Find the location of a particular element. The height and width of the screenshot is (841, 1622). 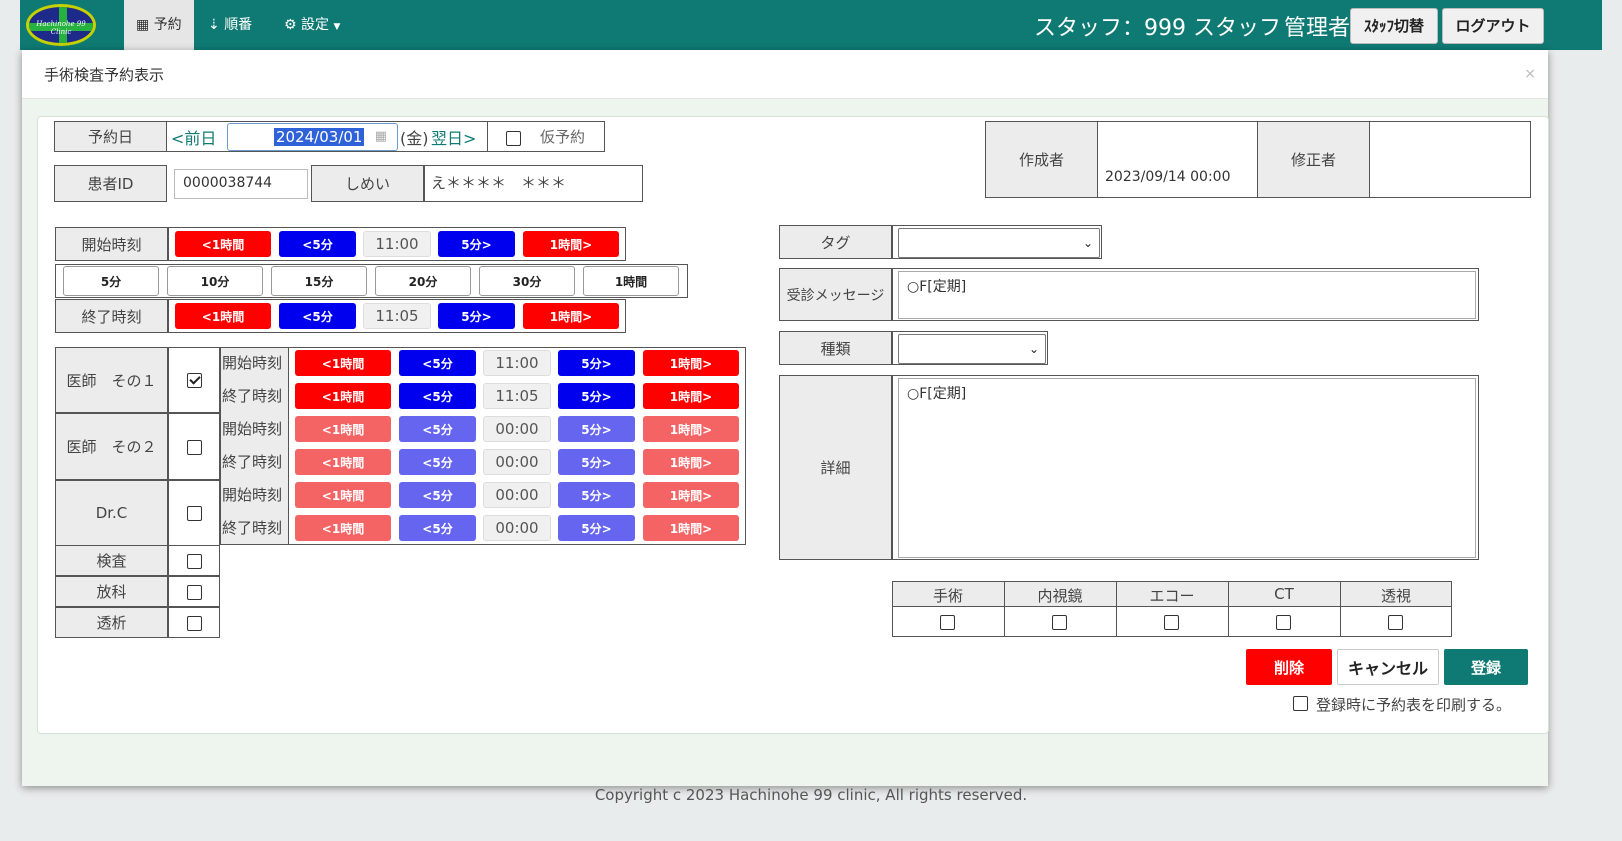

duration-30min-button: 30分 is located at coordinates (527, 281).